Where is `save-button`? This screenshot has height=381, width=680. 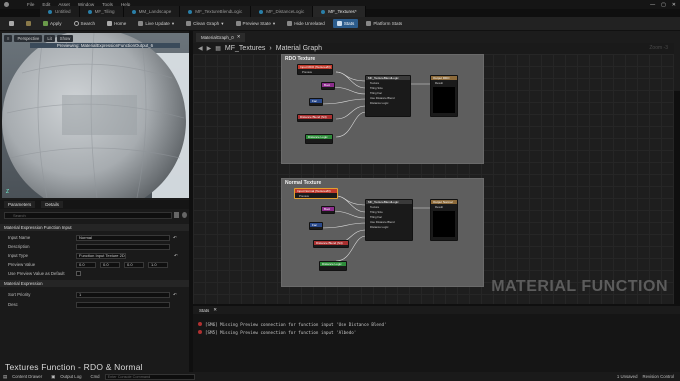
save-button is located at coordinates (11, 23).